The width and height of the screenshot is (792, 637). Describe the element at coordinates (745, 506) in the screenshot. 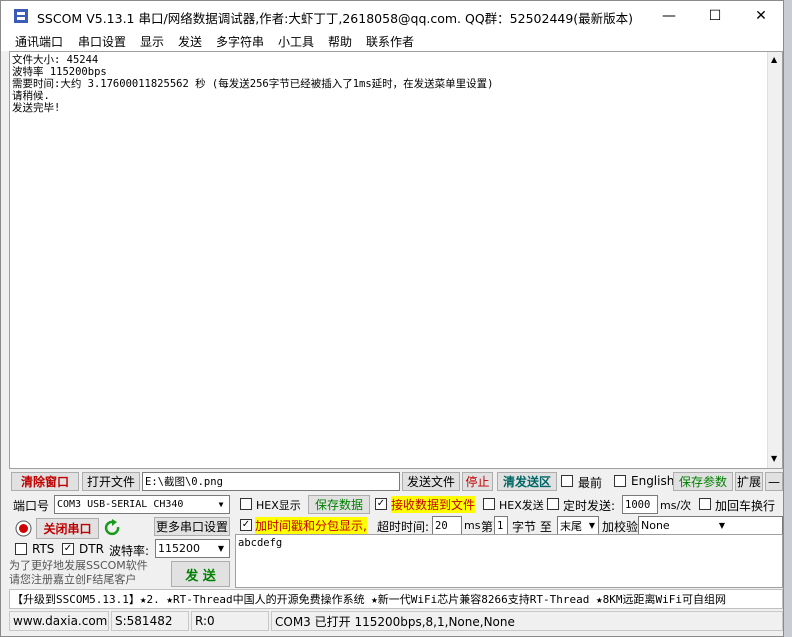

I see `add-crlf-label: 加回车换行` at that location.